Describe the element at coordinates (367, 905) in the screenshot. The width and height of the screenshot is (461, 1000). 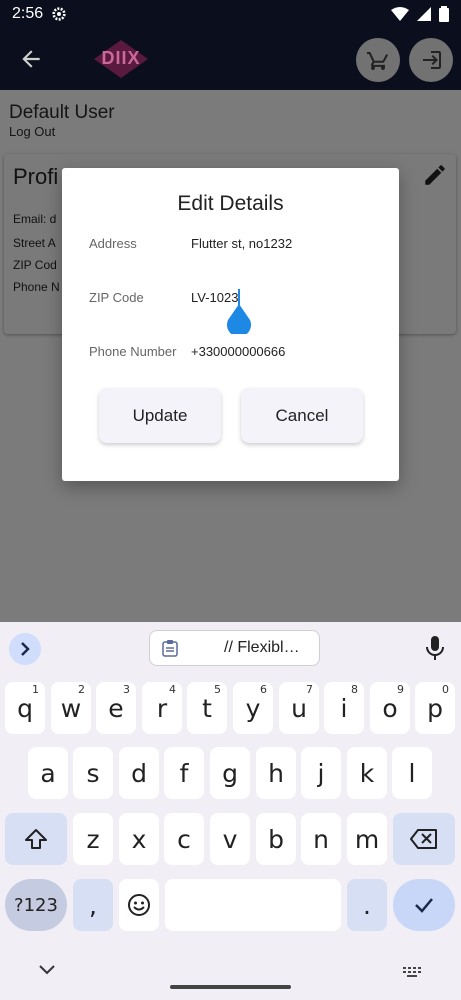
I see `period-key: .` at that location.